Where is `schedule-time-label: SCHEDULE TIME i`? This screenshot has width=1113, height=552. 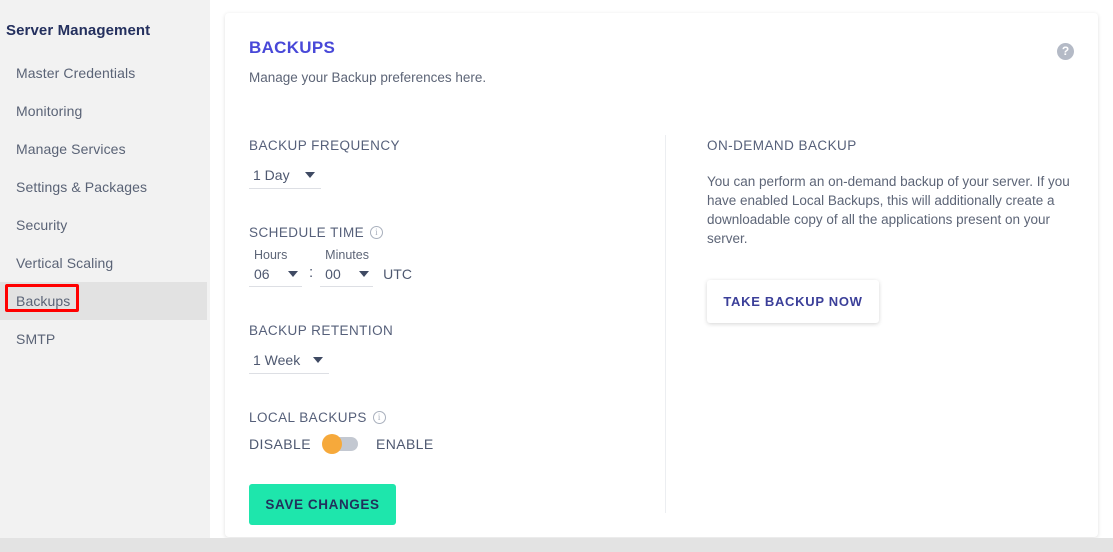
schedule-time-label: SCHEDULE TIME i is located at coordinates (444, 232).